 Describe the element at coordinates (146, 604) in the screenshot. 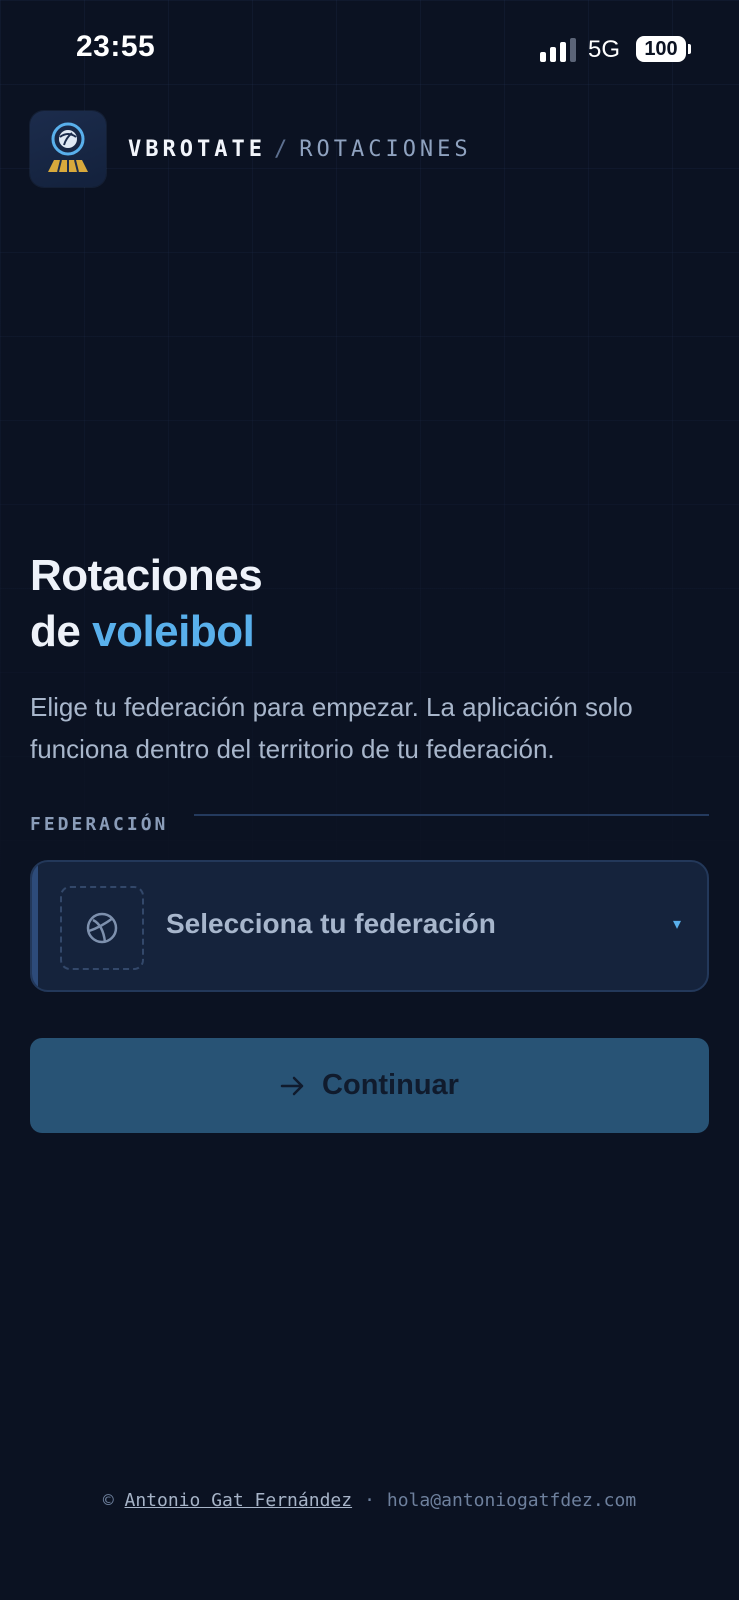

I see `page-title: Rotaciones de voleibol` at that location.